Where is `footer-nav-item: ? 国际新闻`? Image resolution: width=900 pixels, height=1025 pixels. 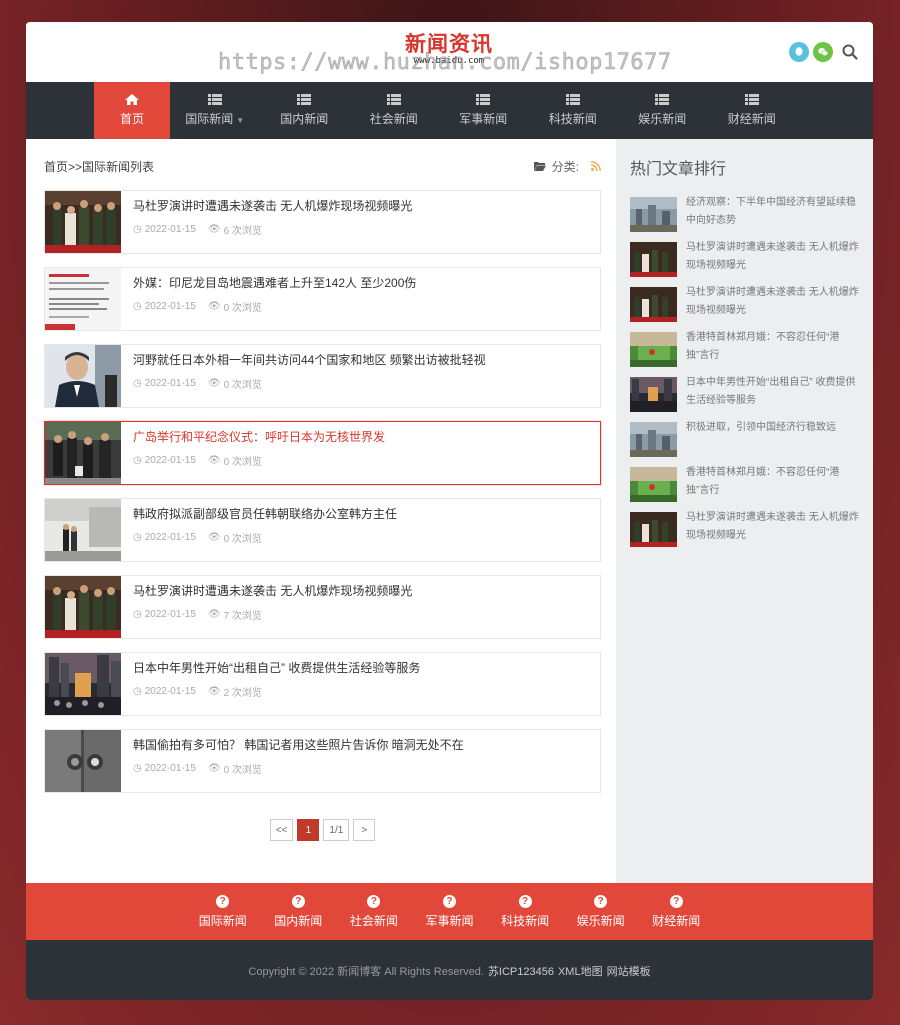 footer-nav-item: ? 国际新闻 is located at coordinates (223, 911).